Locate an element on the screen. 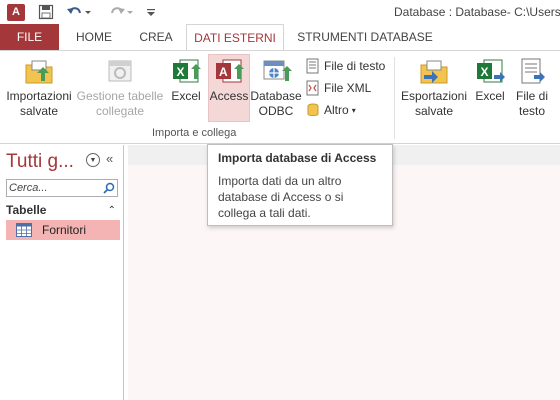 This screenshot has width=560, height=400. saved-exports-button: Esportazioni salvate is located at coordinates (434, 87).